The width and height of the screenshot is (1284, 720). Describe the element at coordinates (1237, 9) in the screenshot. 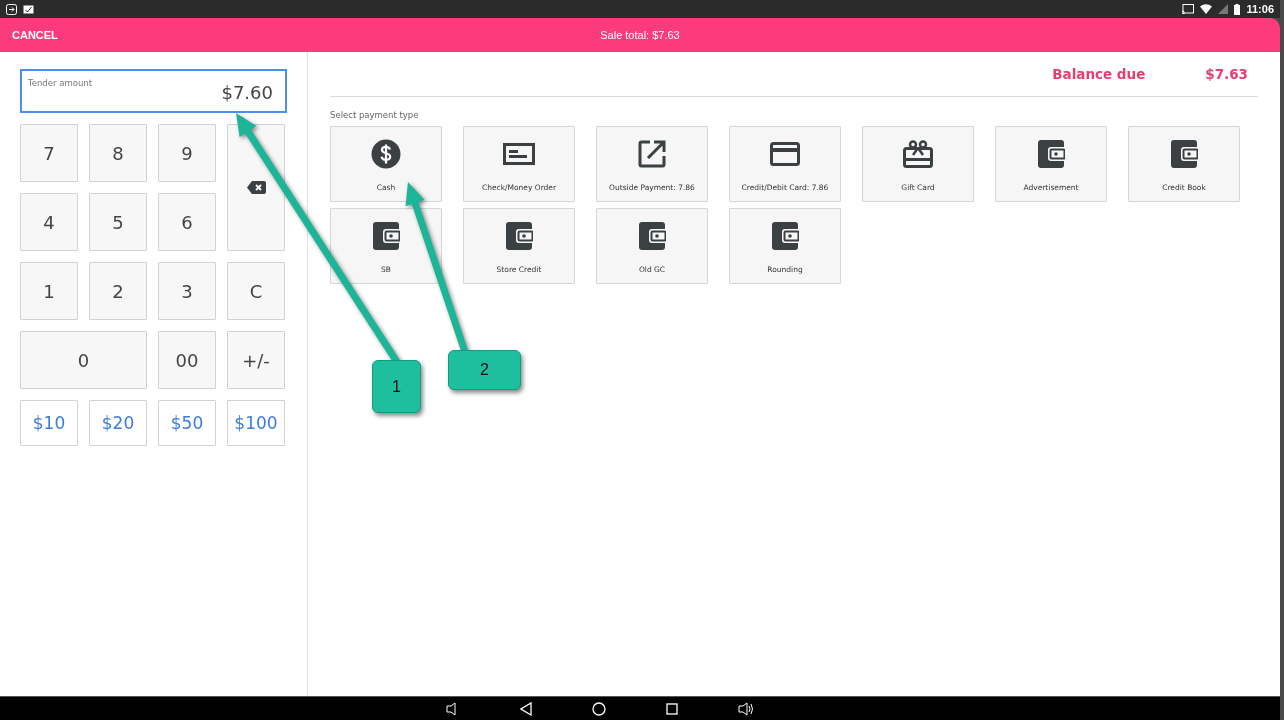

I see `battery-icon` at that location.